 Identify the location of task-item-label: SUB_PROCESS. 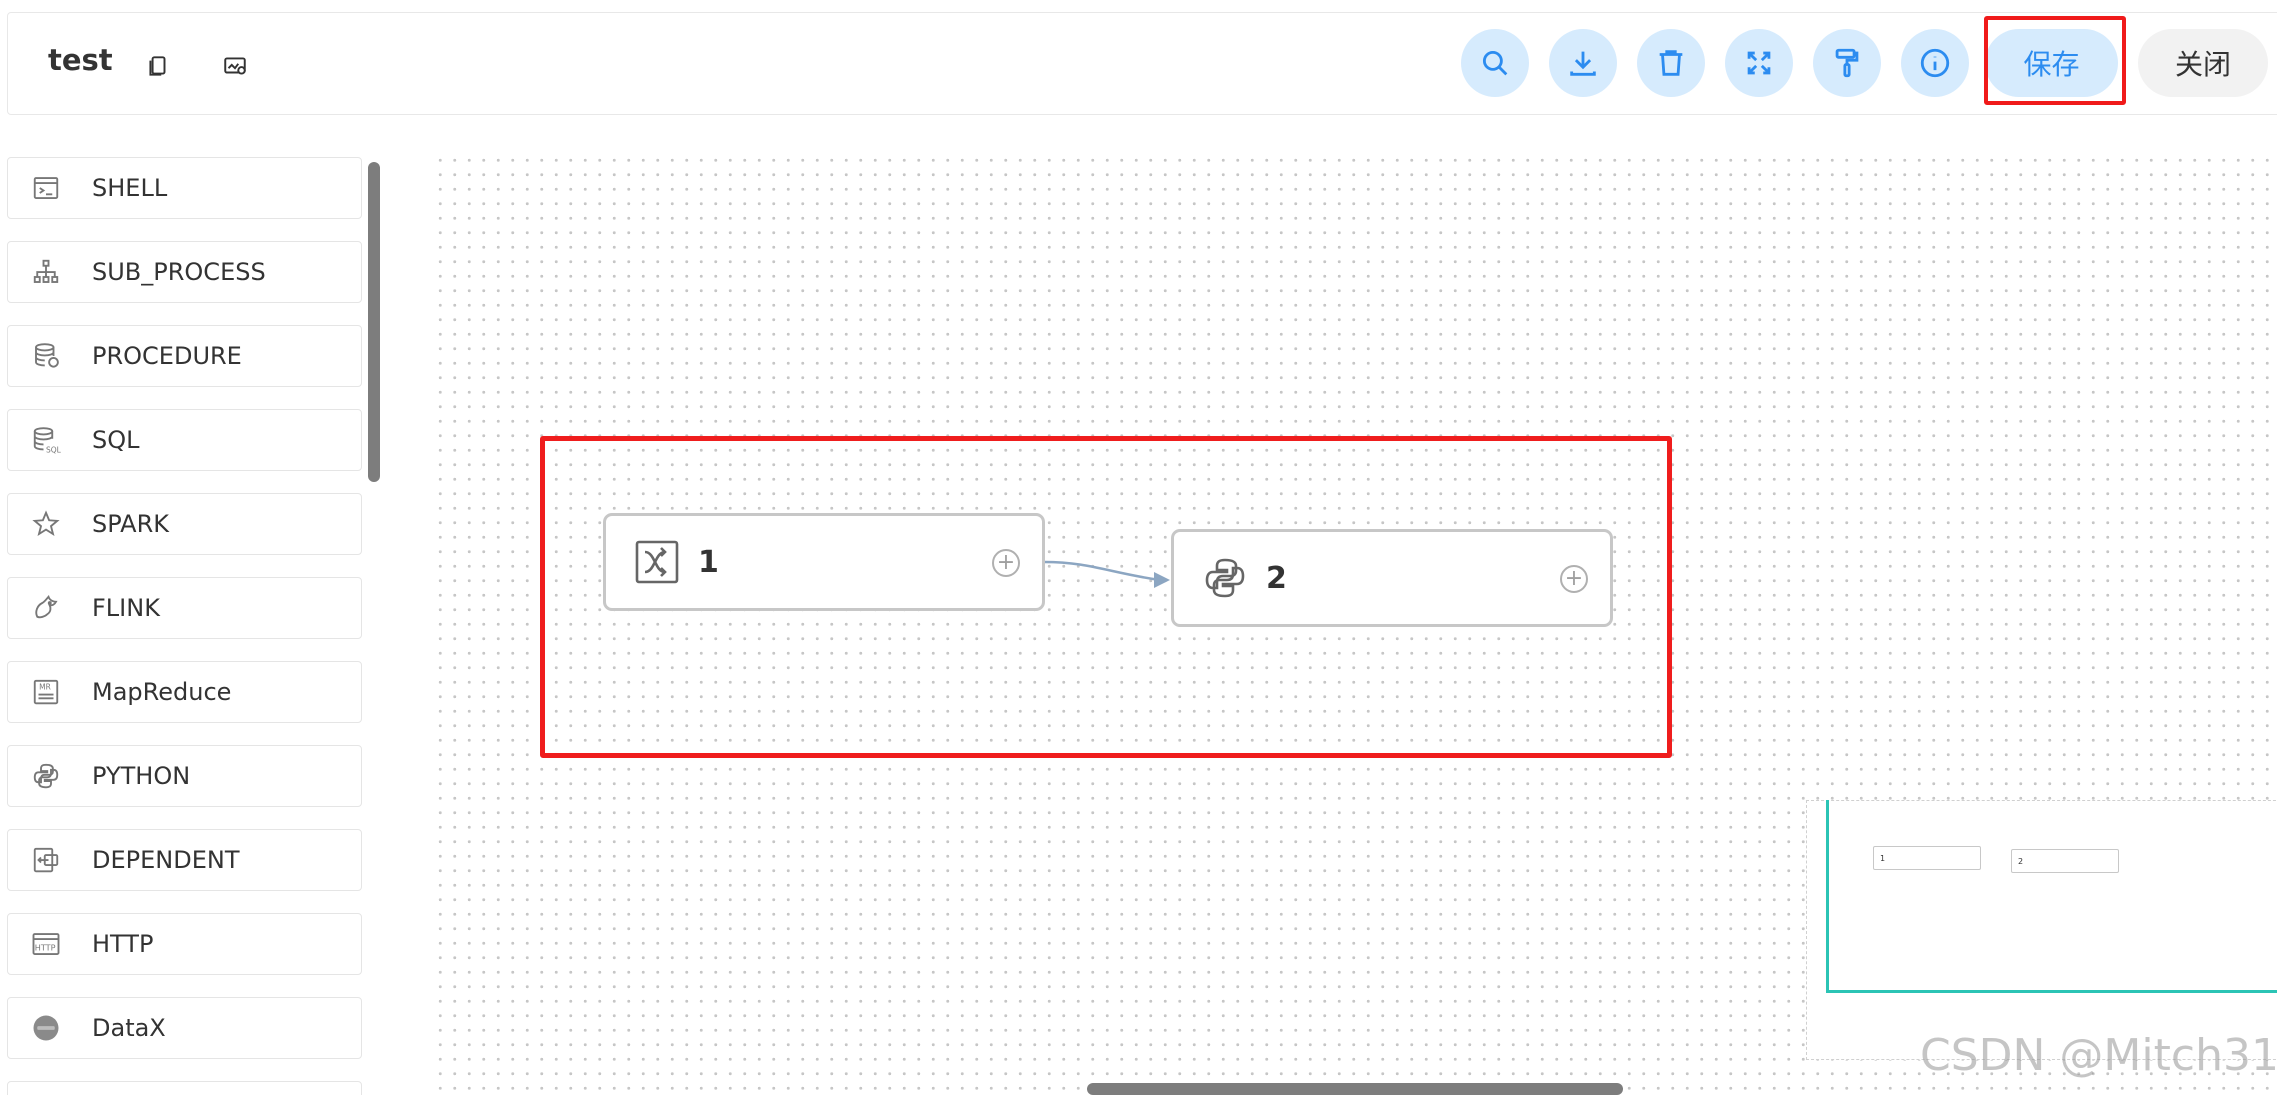
(179, 272).